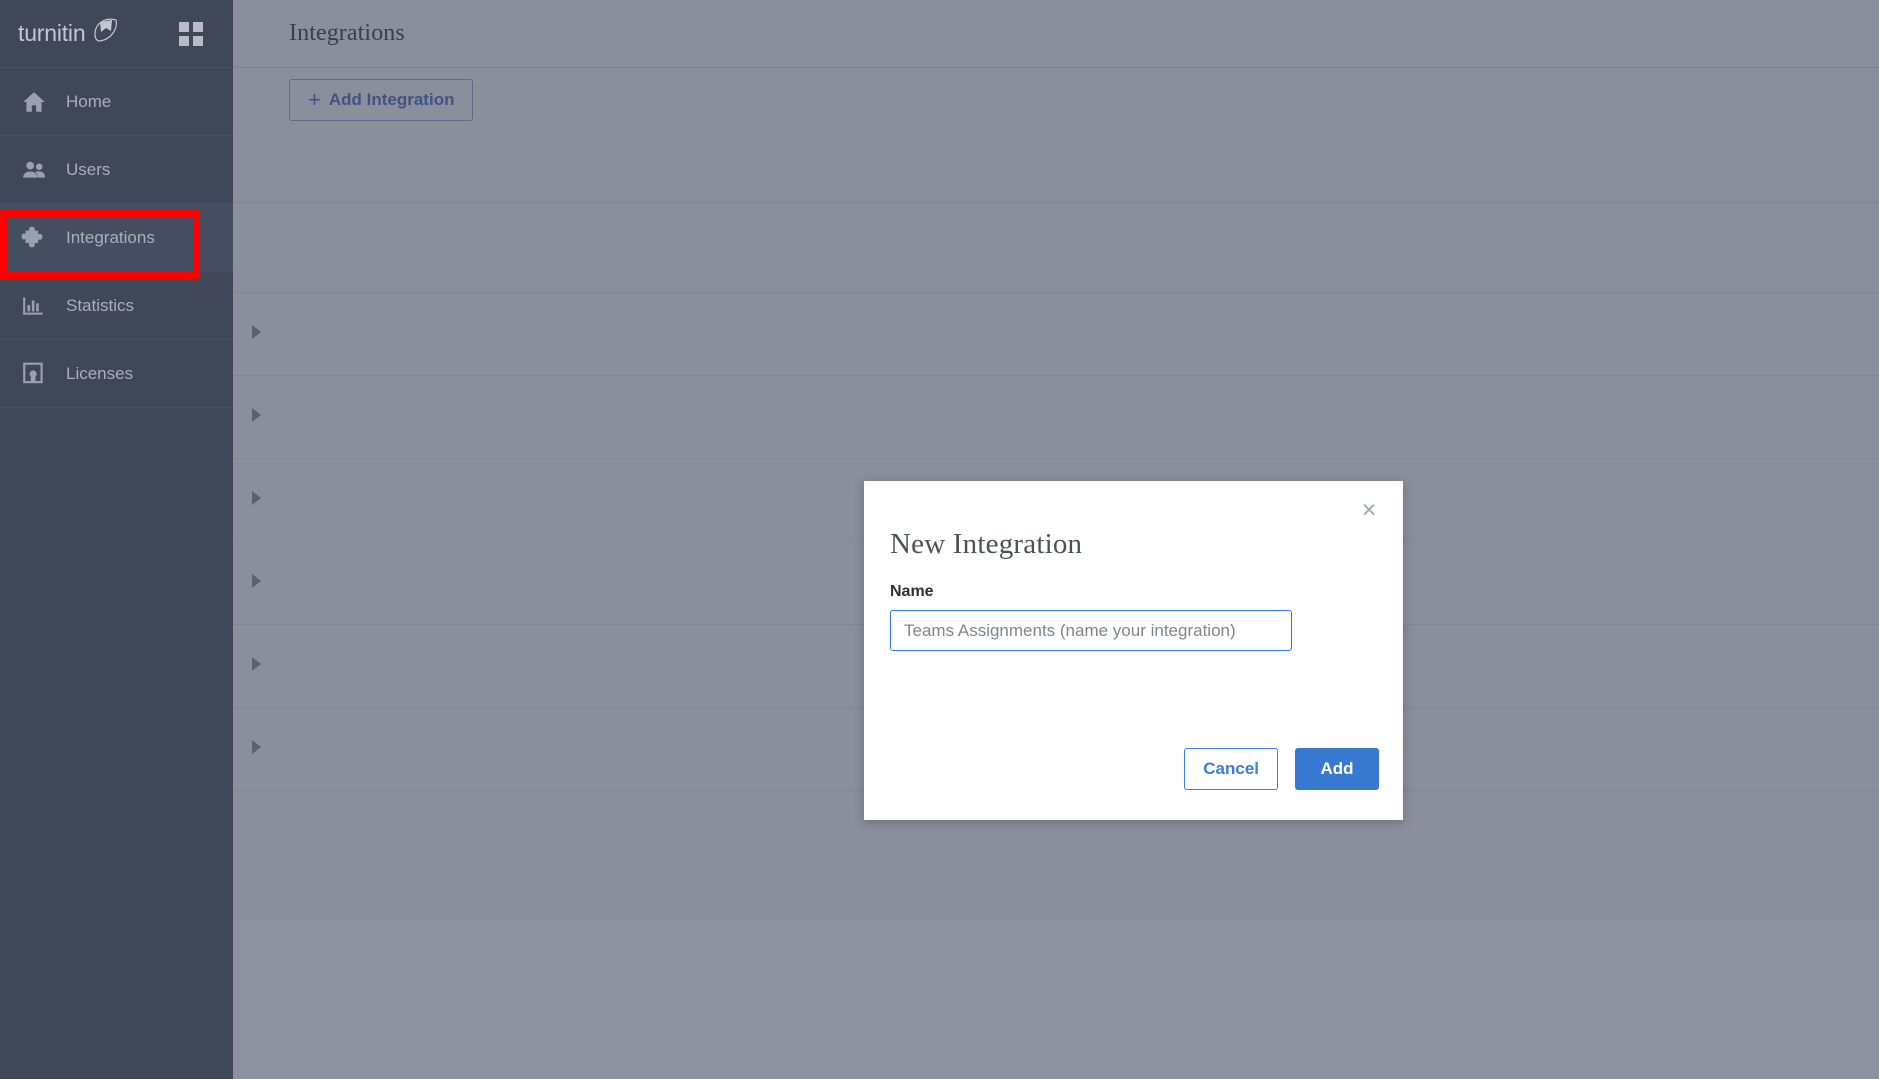 The image size is (1879, 1079). I want to click on add-button: Add, so click(1337, 769).